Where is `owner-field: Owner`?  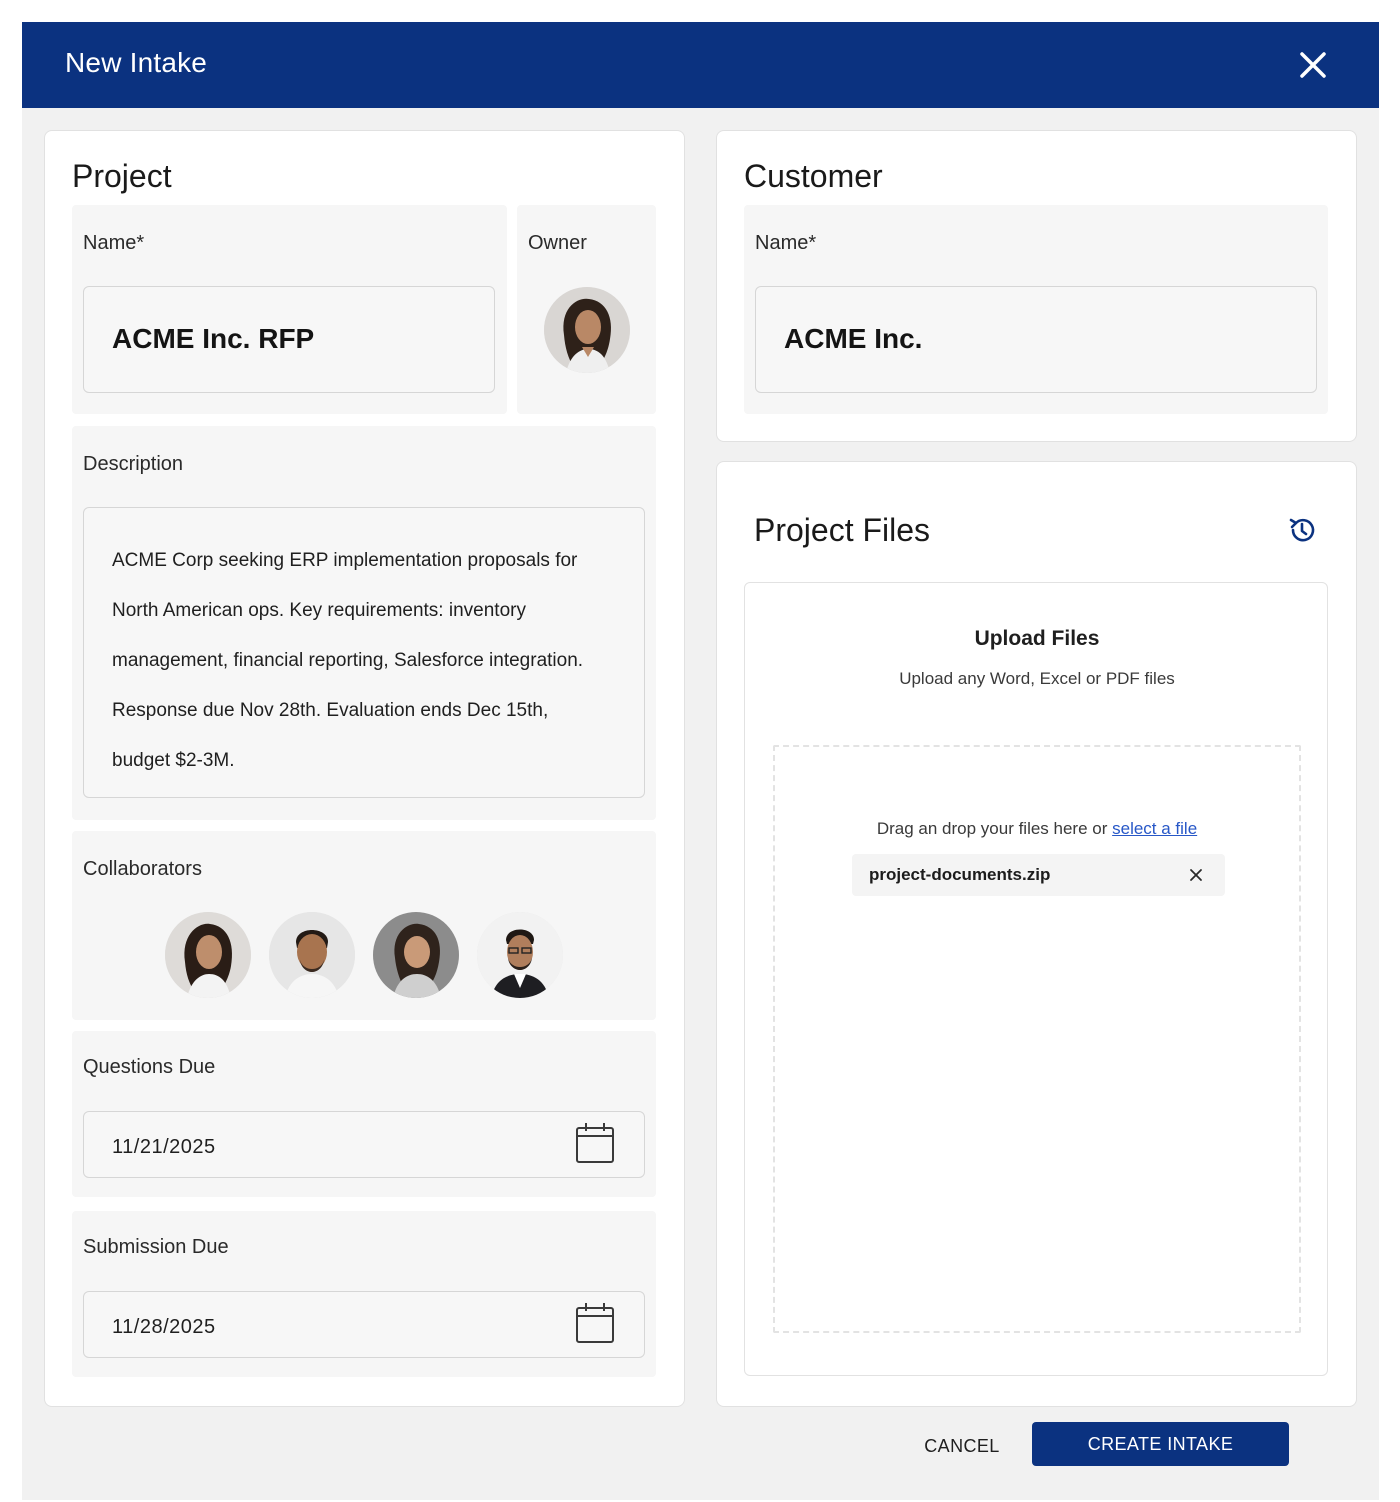
owner-field: Owner is located at coordinates (586, 309).